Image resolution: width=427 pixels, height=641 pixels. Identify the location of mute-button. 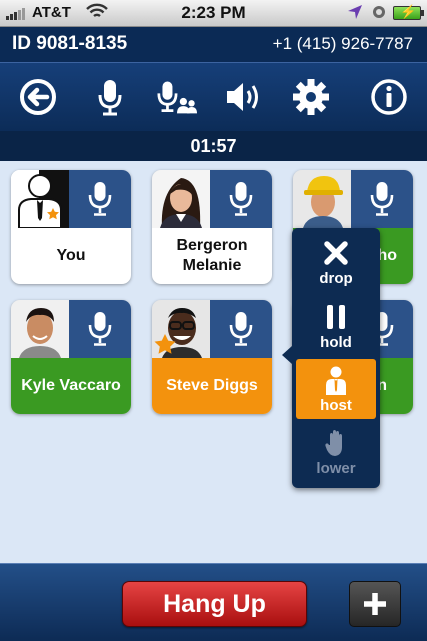
(110, 97).